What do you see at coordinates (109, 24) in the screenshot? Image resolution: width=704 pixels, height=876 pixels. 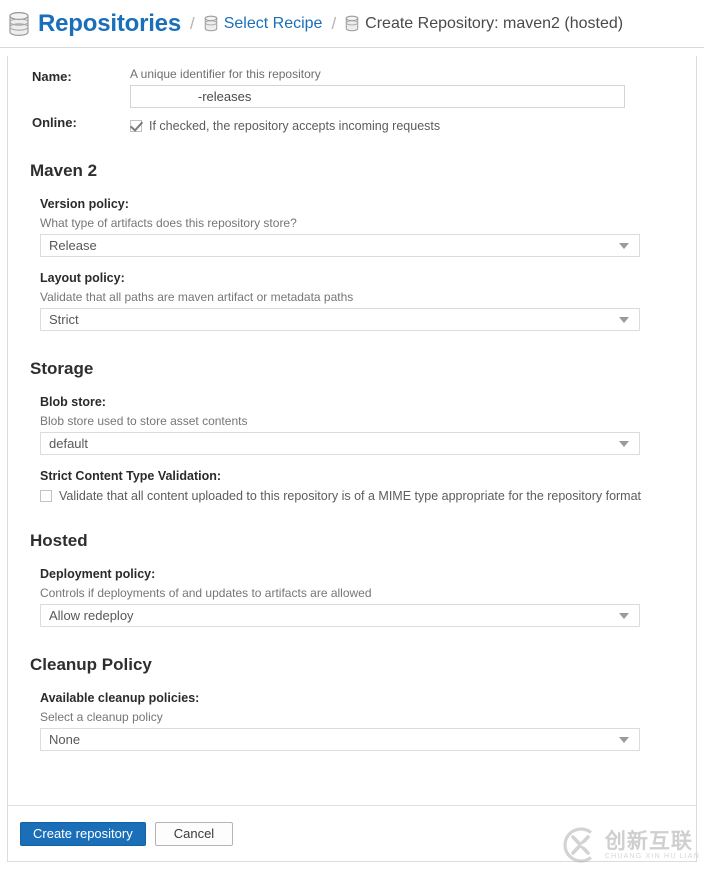 I see `page-title: Repositories` at bounding box center [109, 24].